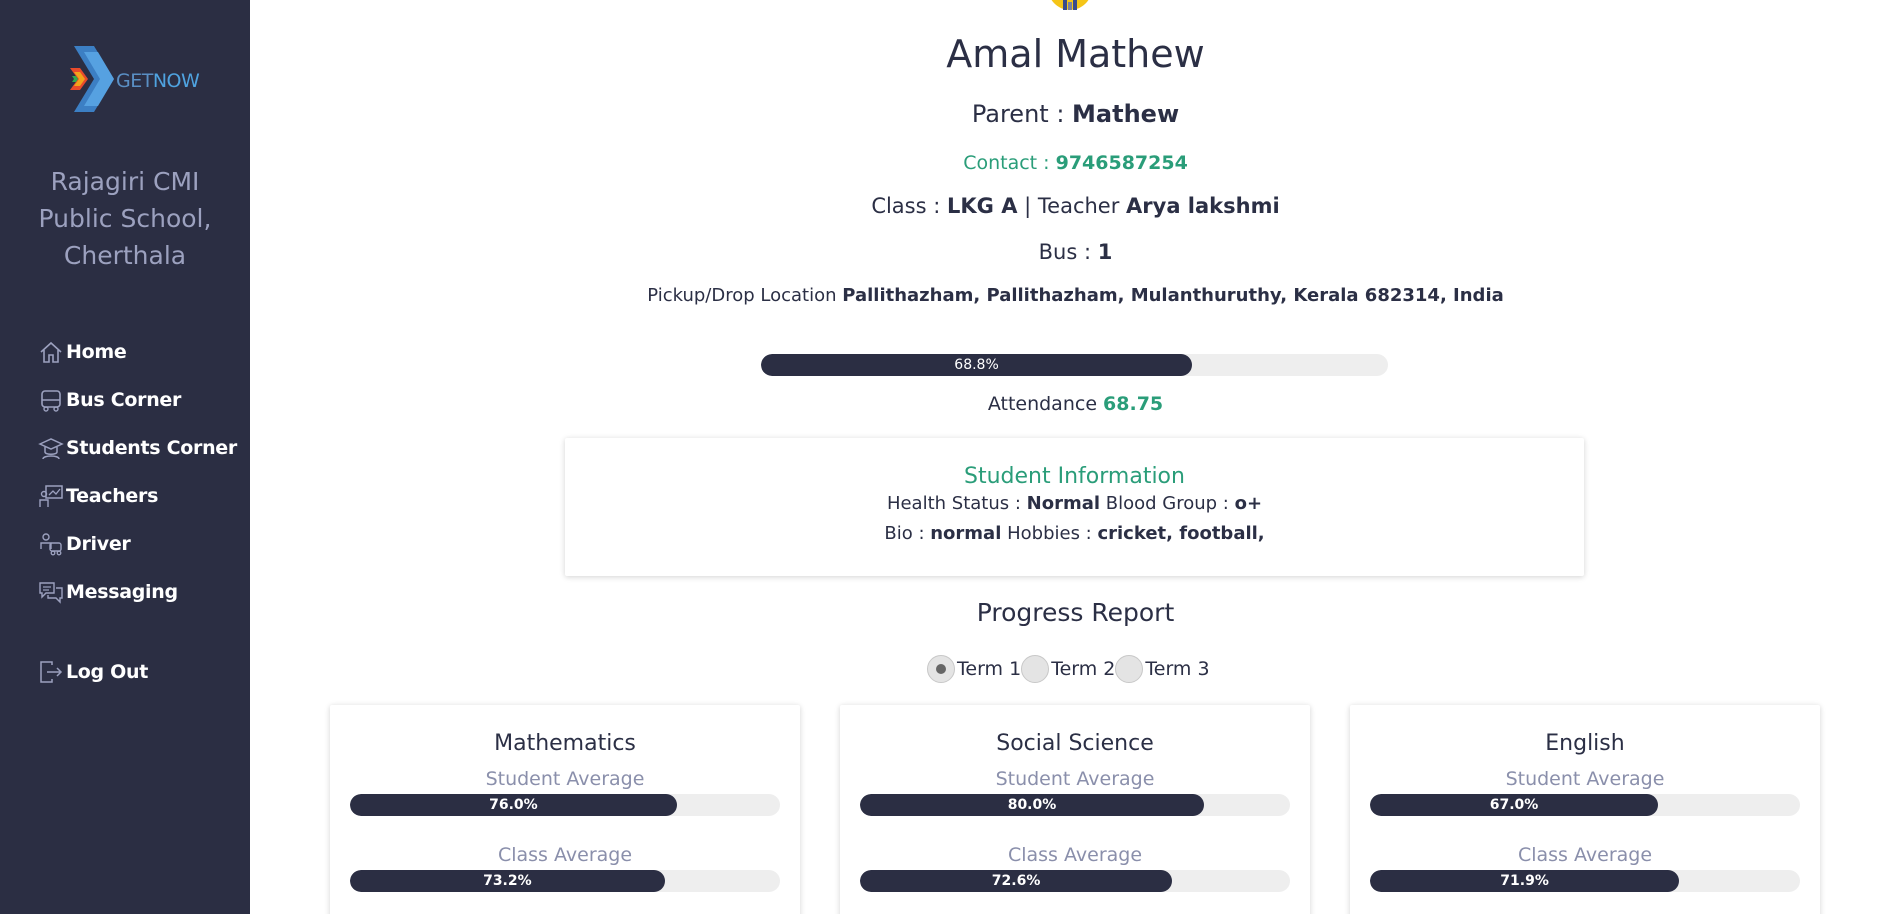 The height and width of the screenshot is (914, 1901). What do you see at coordinates (1133, 404) in the screenshot?
I see `attendance-value: 68.75` at bounding box center [1133, 404].